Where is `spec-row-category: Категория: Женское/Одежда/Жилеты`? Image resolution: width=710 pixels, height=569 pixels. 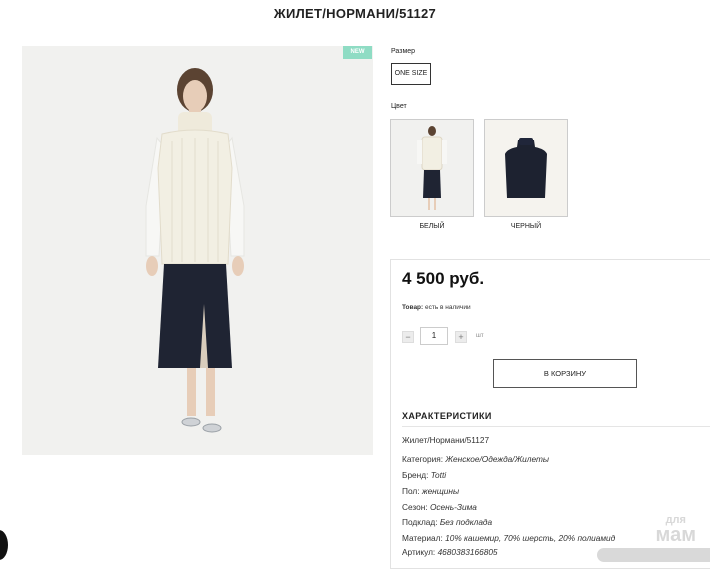
spec-row-category: Категория: Женское/Одежда/Жилеты is located at coordinates (475, 459).